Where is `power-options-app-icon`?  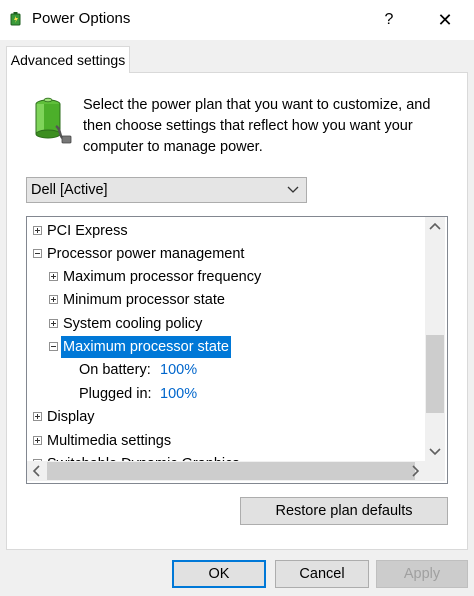
power-options-app-icon is located at coordinates (15, 19).